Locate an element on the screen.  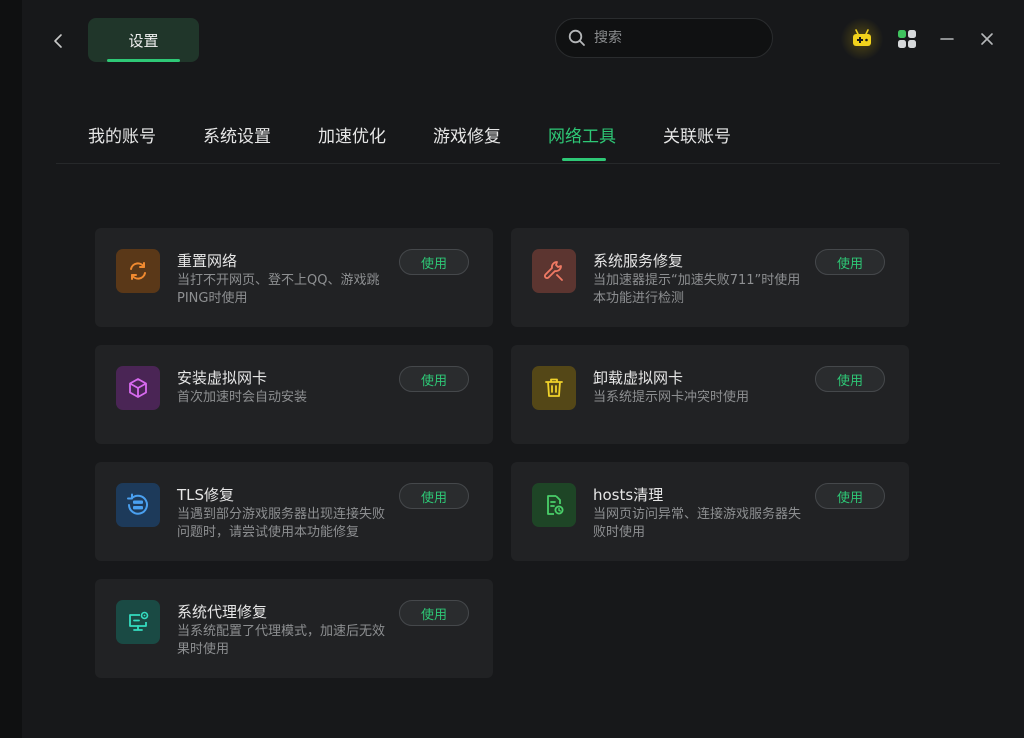
monitor-settings-icon is located at coordinates (139, 621).